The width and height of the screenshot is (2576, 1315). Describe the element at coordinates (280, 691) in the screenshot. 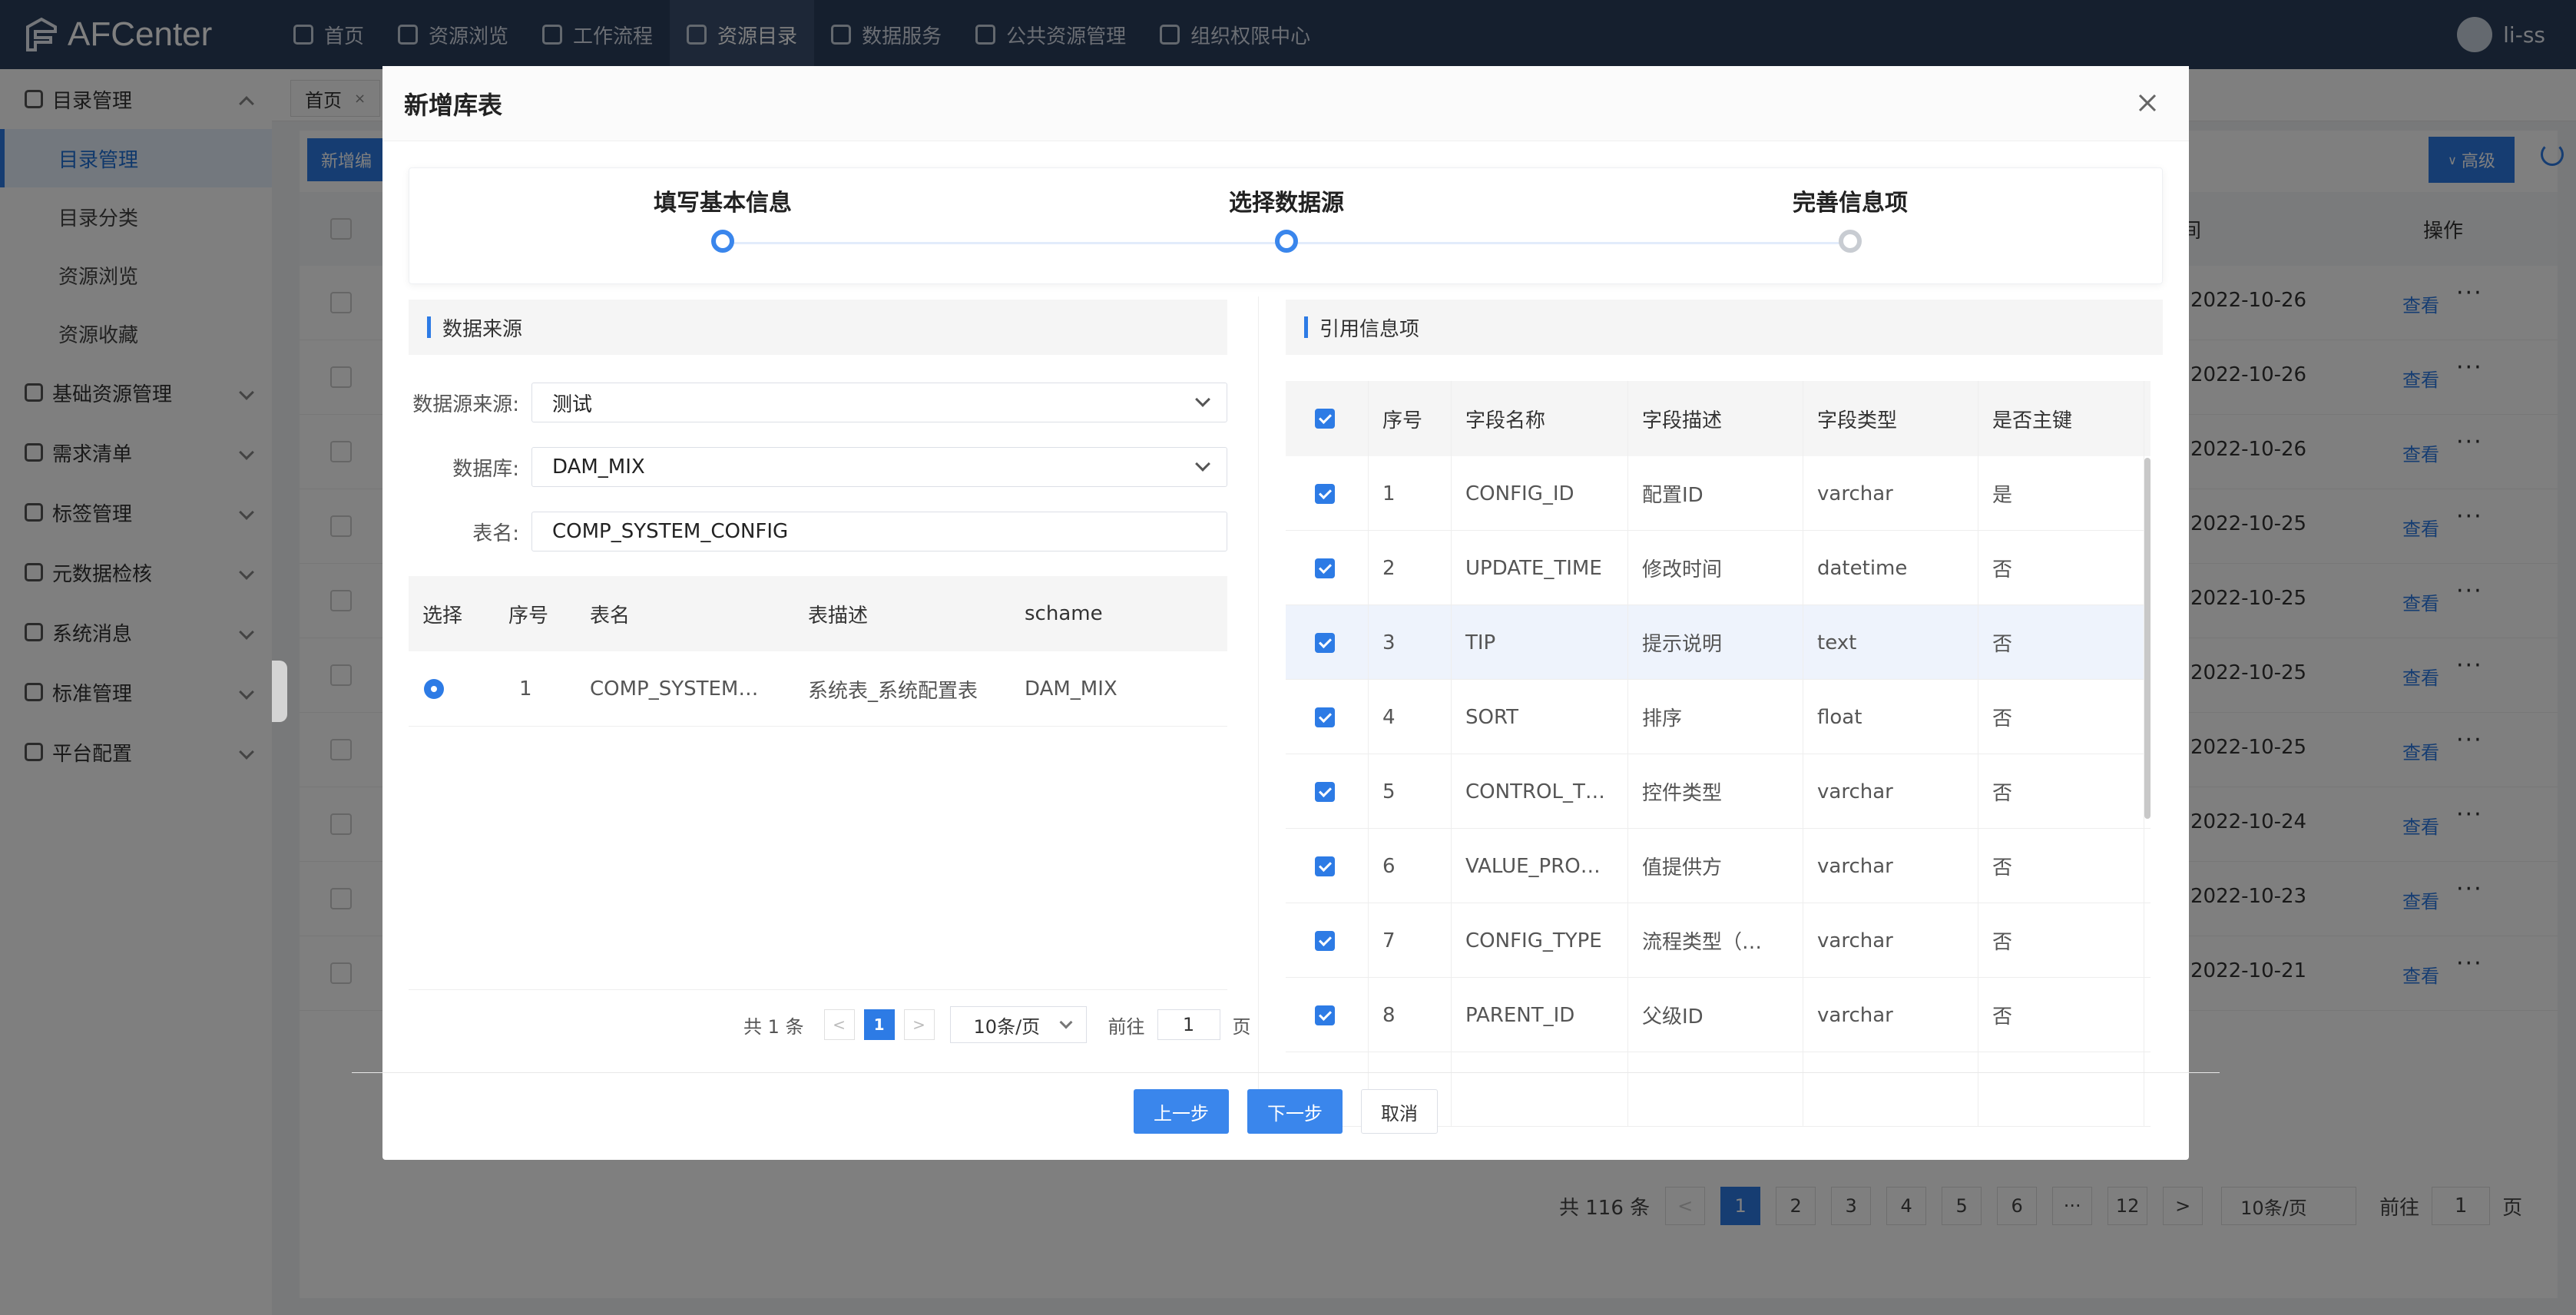

I see `sidebar-collapse-handle` at that location.